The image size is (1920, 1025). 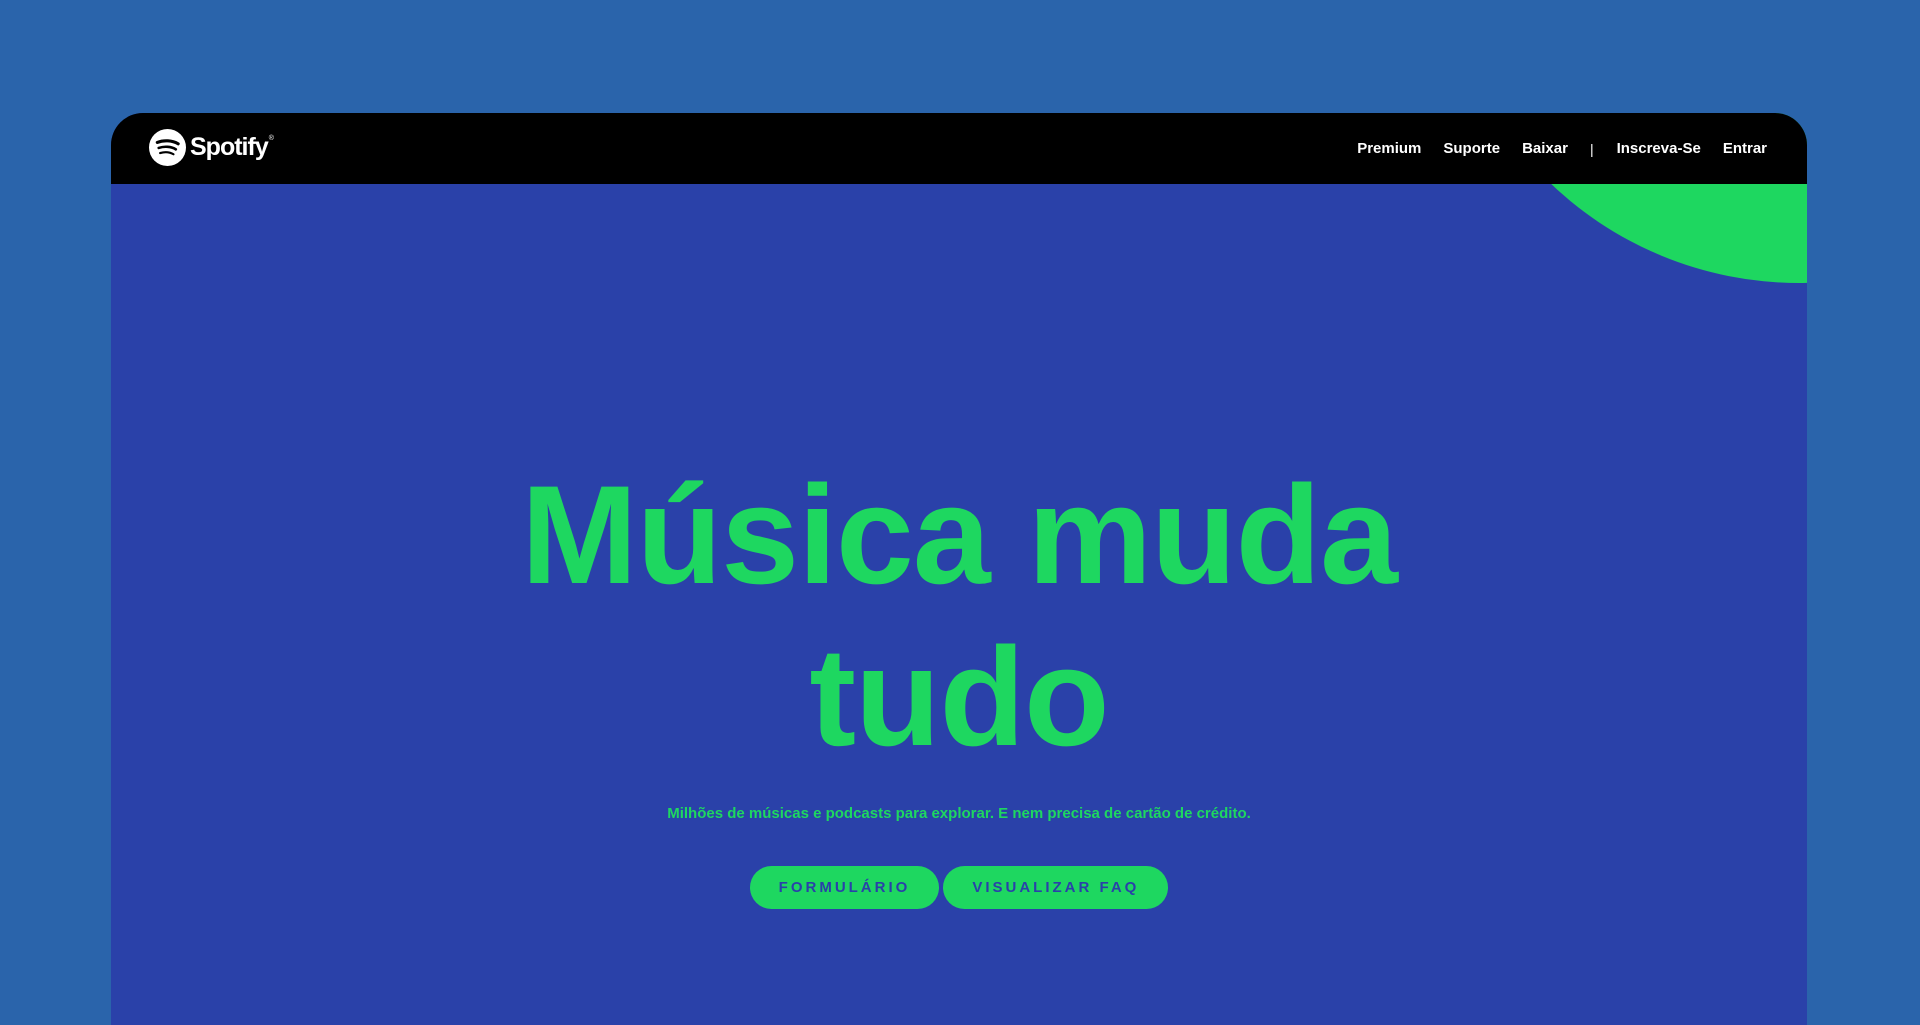 I want to click on formulario-button: FORMULÁRIO, so click(x=844, y=887).